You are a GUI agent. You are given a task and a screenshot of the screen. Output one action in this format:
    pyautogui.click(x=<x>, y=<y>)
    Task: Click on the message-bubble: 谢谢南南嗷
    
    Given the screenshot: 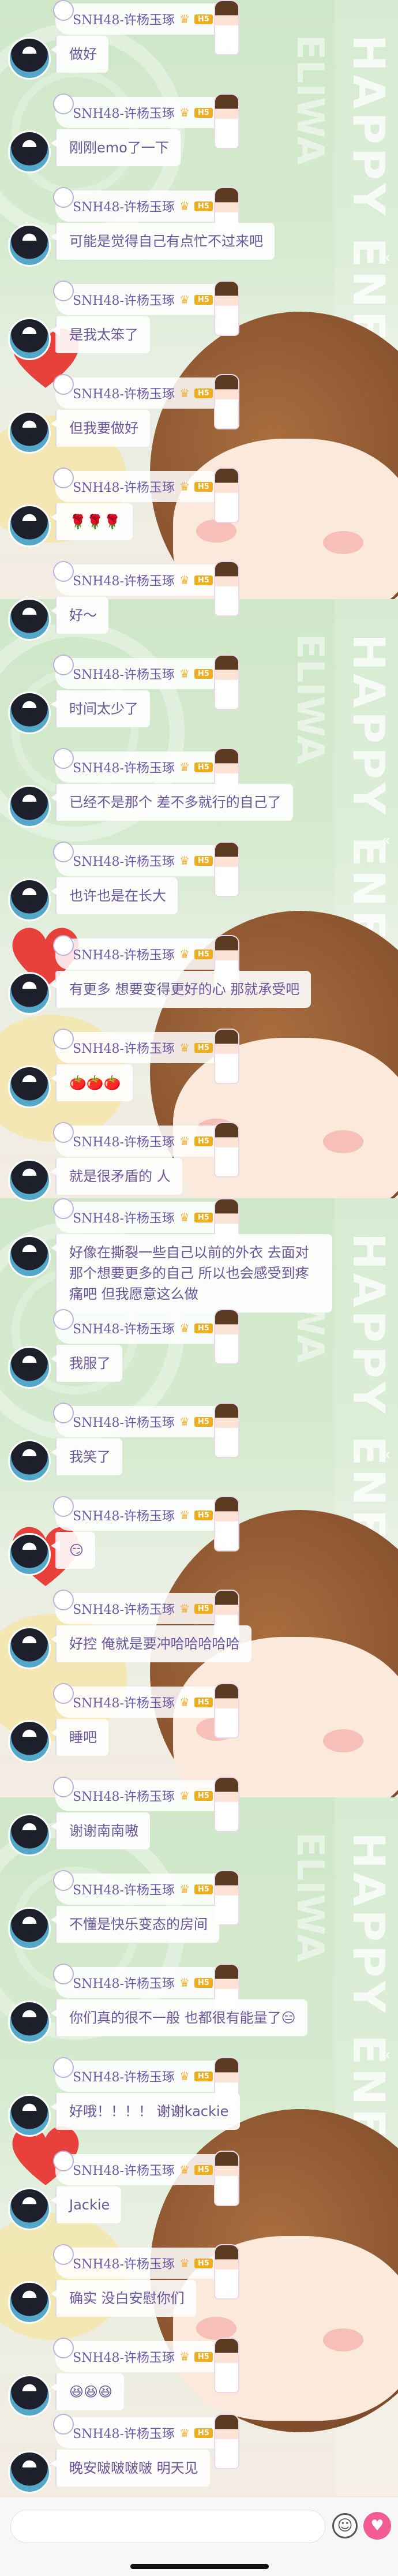 What is the action you would take?
    pyautogui.click(x=100, y=1830)
    